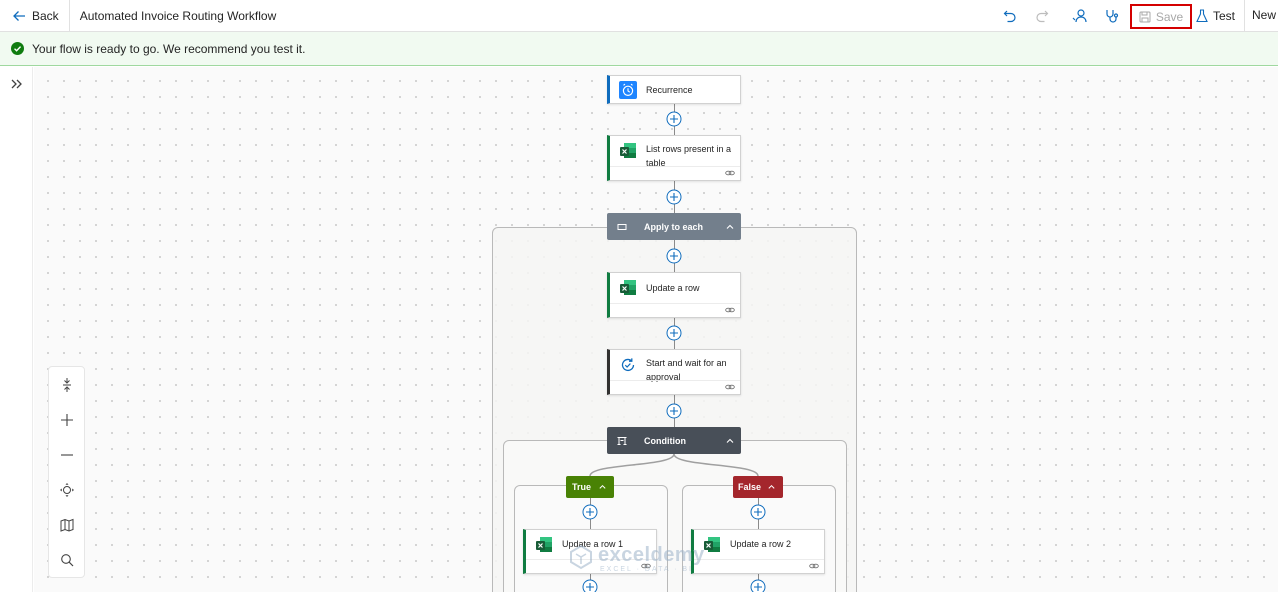 The height and width of the screenshot is (592, 1278). I want to click on test-button: Test, so click(1215, 16).